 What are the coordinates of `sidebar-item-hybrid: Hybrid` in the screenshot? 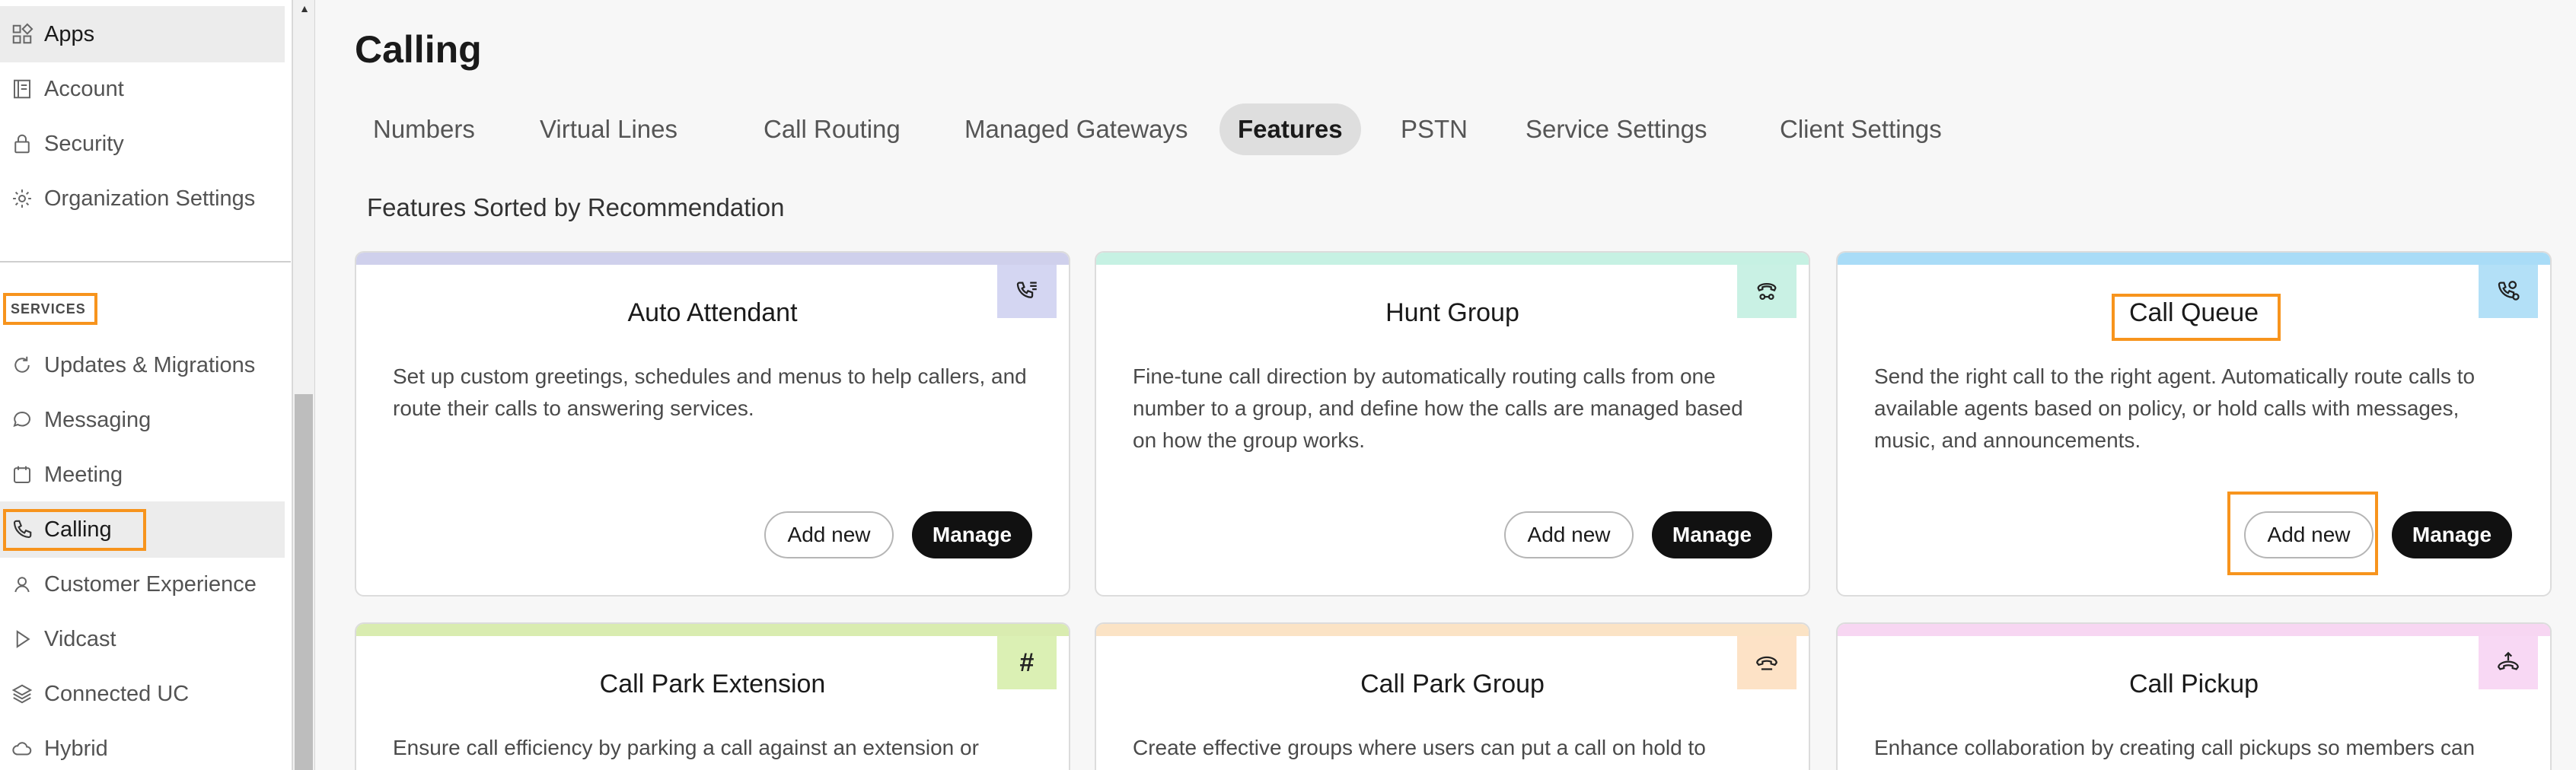 It's located at (142, 745).